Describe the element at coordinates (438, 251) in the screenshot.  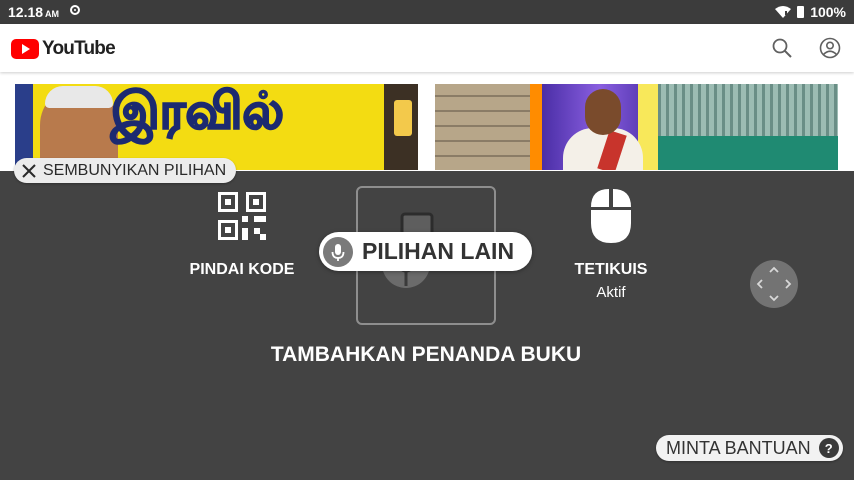
I see `more-options-label: PILIHAN LAIN` at that location.